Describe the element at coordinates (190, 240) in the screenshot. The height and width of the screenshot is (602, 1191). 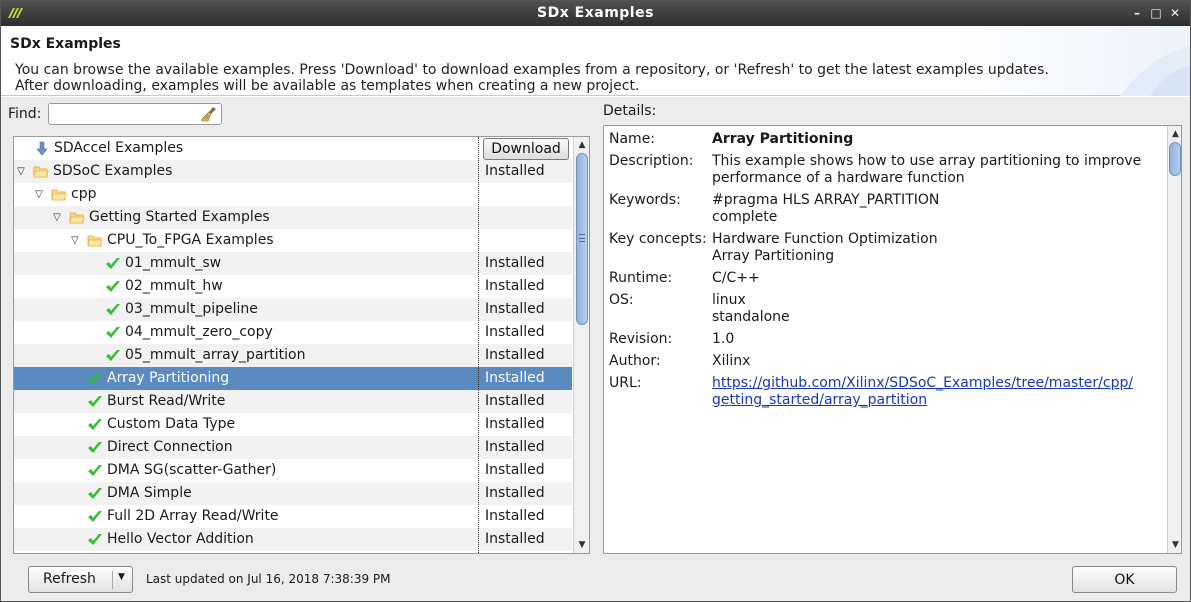
I see `tree-row-label: CPU_To_FPGA Examples` at that location.